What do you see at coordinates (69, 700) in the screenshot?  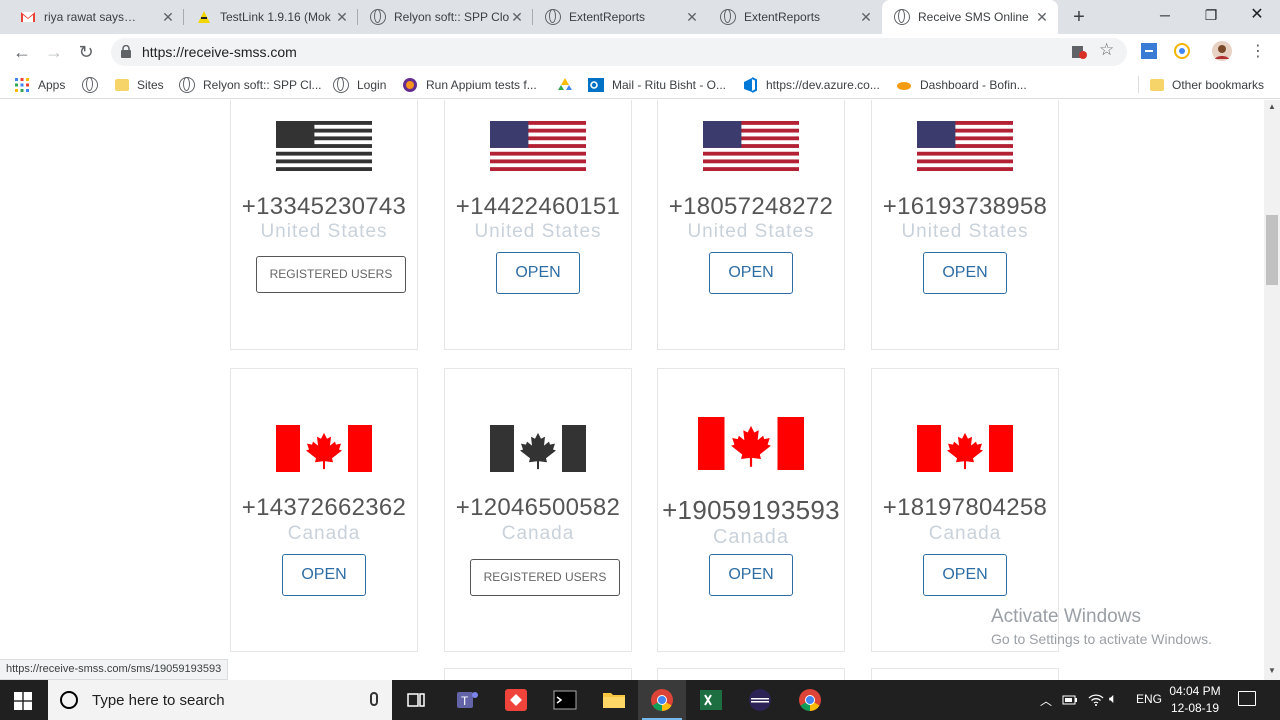 I see `cortana-icon` at bounding box center [69, 700].